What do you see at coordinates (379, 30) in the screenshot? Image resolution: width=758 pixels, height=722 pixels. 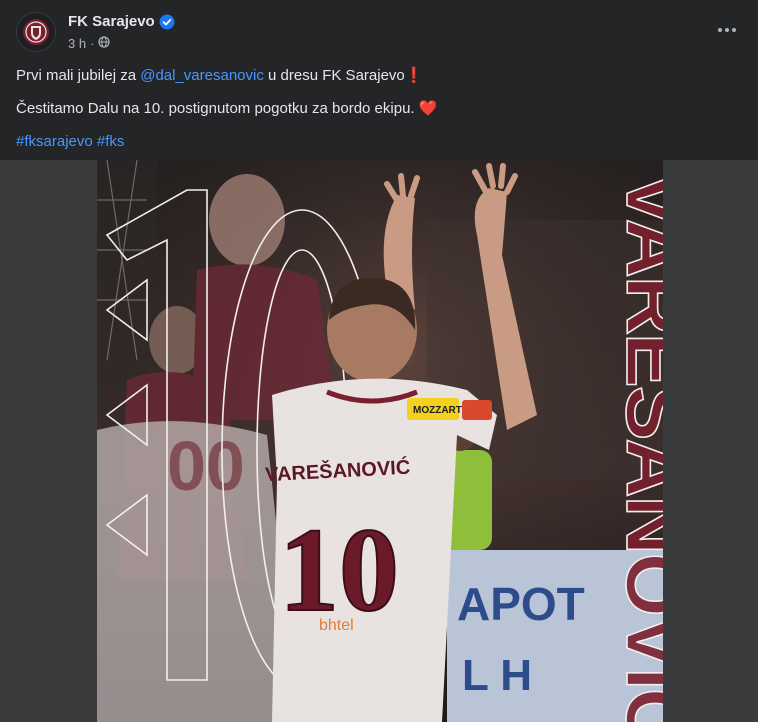 I see `post-header: FK Sarajevo 3 h ·` at bounding box center [379, 30].